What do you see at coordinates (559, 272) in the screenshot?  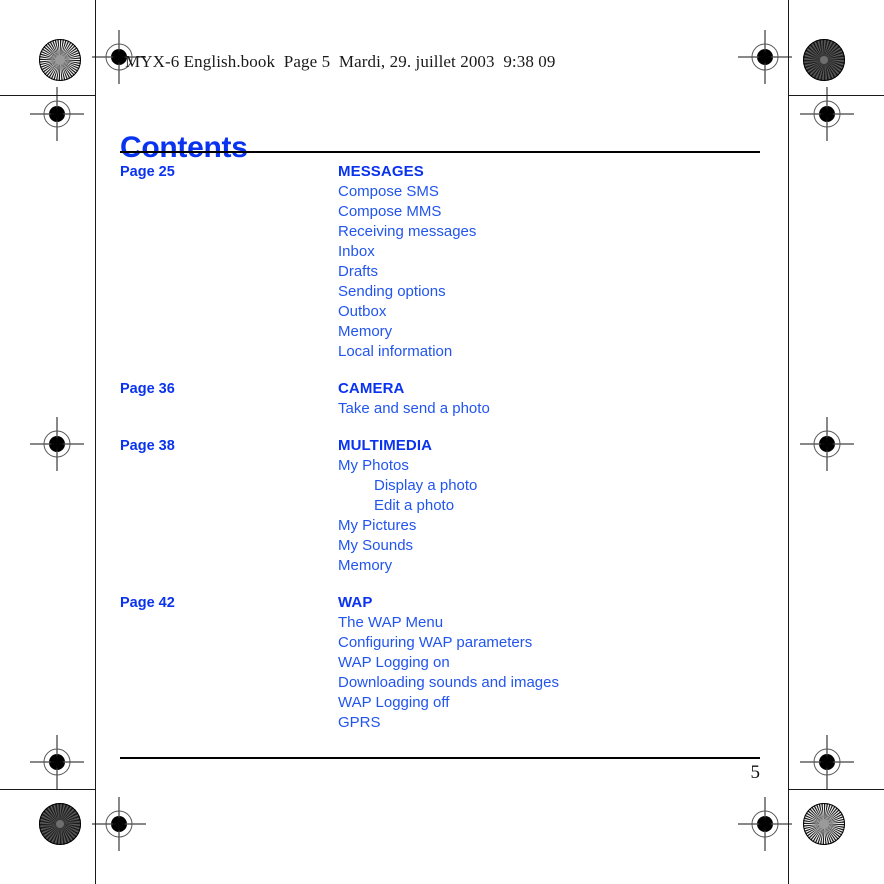 I see `toc-entry: Drafts` at bounding box center [559, 272].